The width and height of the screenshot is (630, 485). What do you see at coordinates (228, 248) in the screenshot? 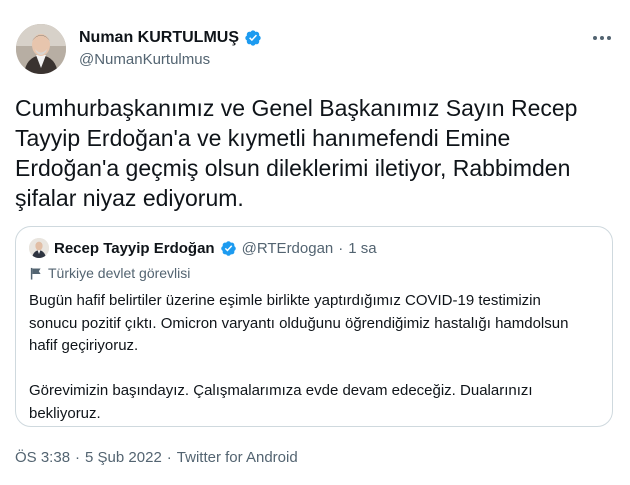
I see `quoted-verified-badge-icon` at bounding box center [228, 248].